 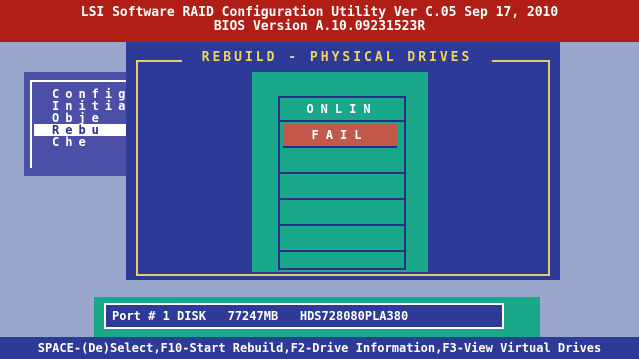 What do you see at coordinates (337, 57) in the screenshot?
I see `dialog-title: REBUILD - PHYSICAL DRIVES` at bounding box center [337, 57].